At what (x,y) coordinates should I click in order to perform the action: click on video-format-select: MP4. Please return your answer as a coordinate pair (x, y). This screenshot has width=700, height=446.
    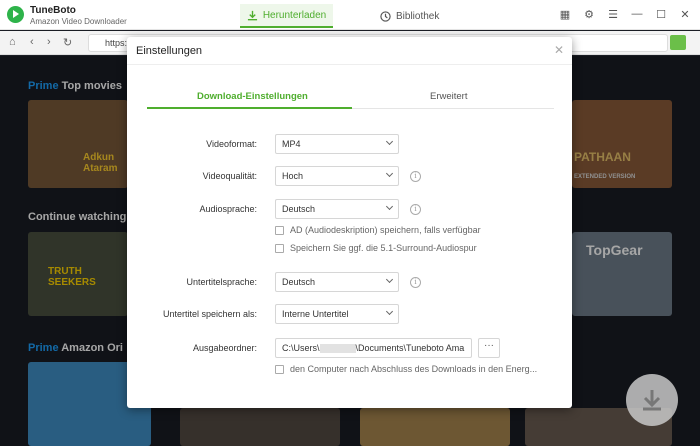
    Looking at the image, I should click on (337, 144).